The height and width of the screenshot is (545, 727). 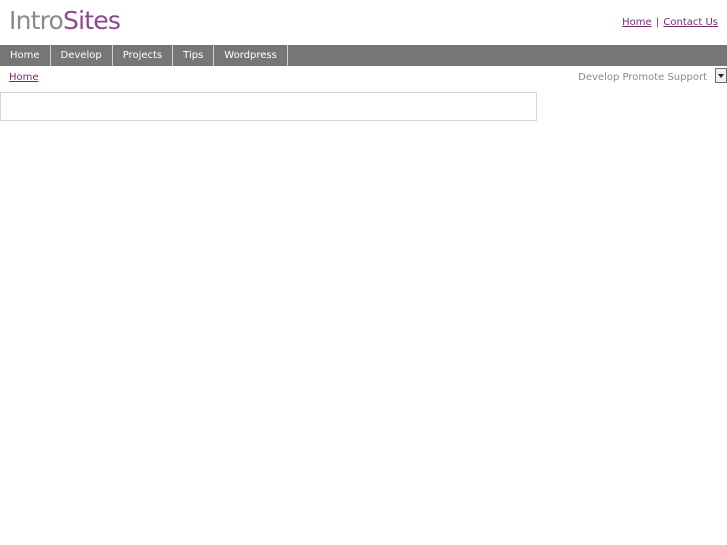 What do you see at coordinates (143, 55) in the screenshot?
I see `nav-item-projects: Projects` at bounding box center [143, 55].